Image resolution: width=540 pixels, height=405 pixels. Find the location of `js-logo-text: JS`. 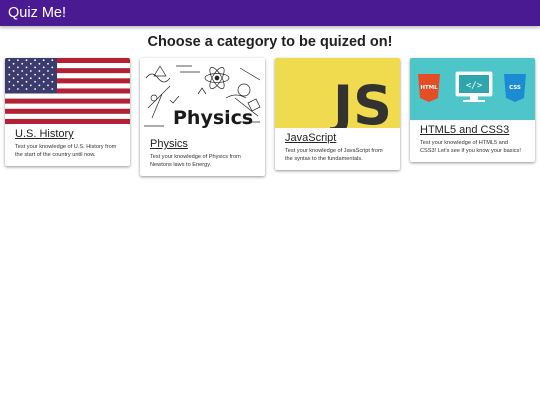

js-logo-text: JS is located at coordinates (360, 101).